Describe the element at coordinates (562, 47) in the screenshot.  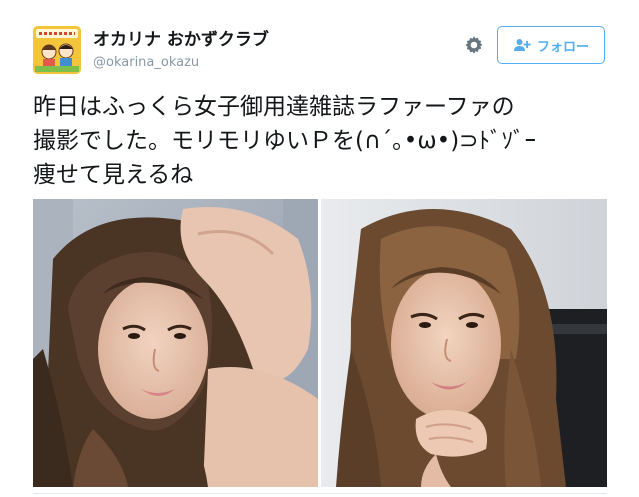
I see `follow-label: フォロー` at that location.